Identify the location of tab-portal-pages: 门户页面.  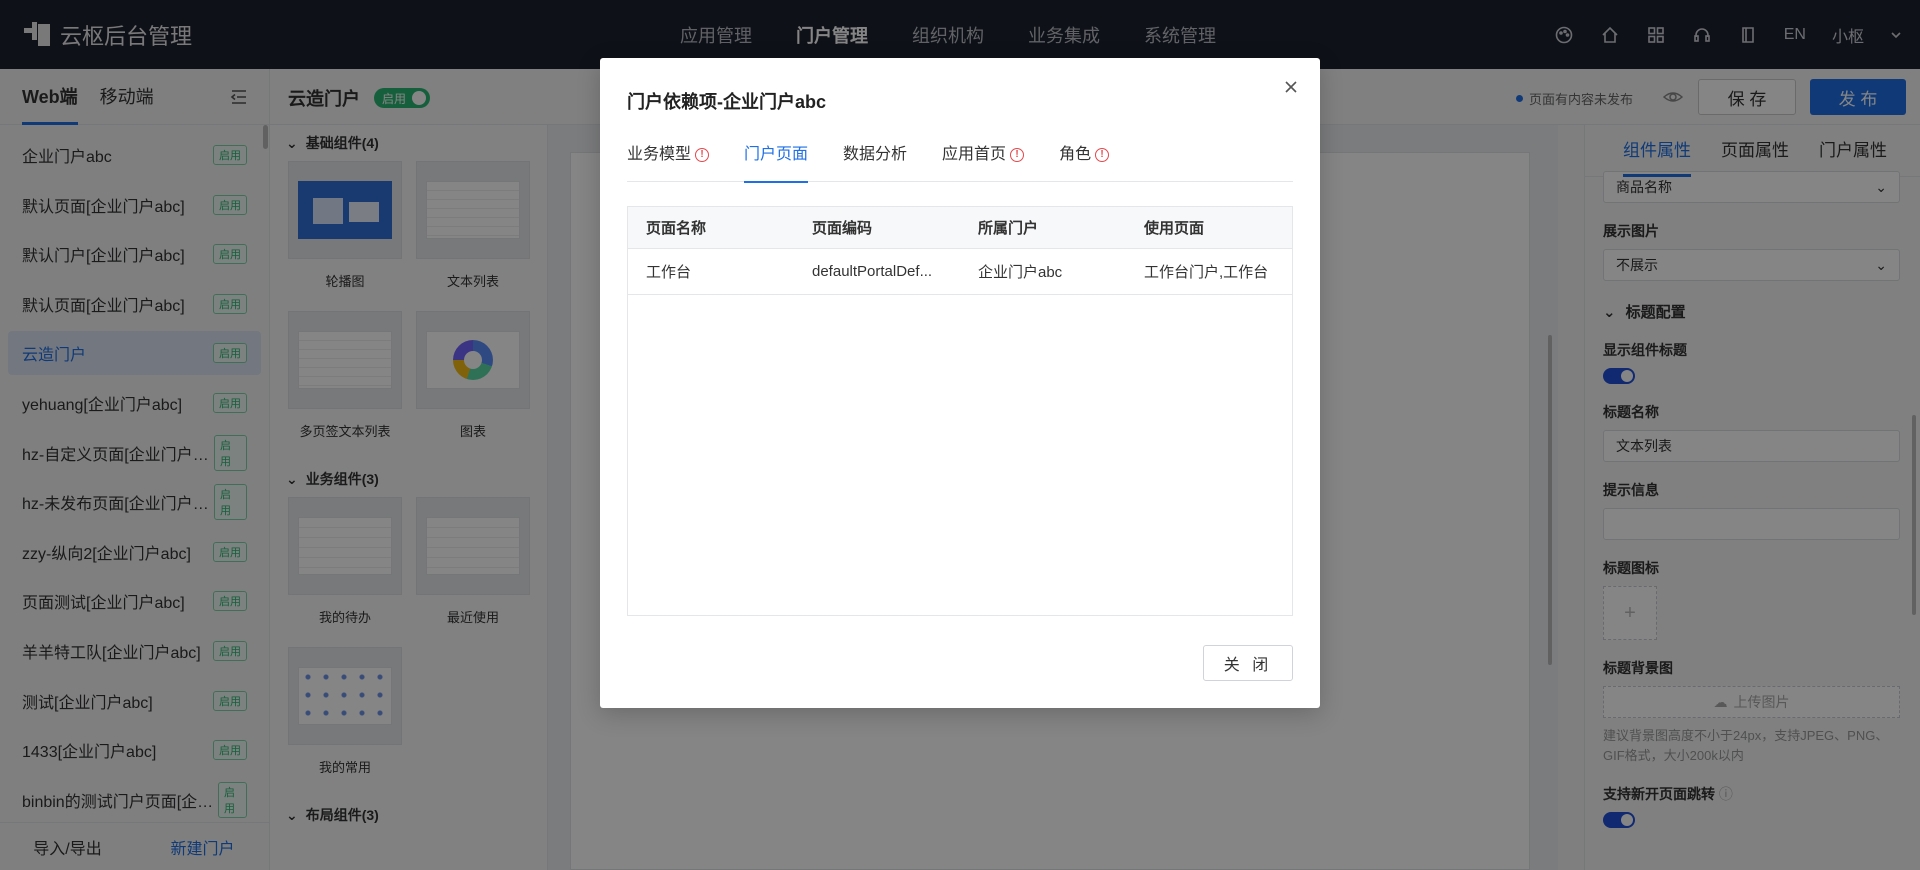
(776, 161).